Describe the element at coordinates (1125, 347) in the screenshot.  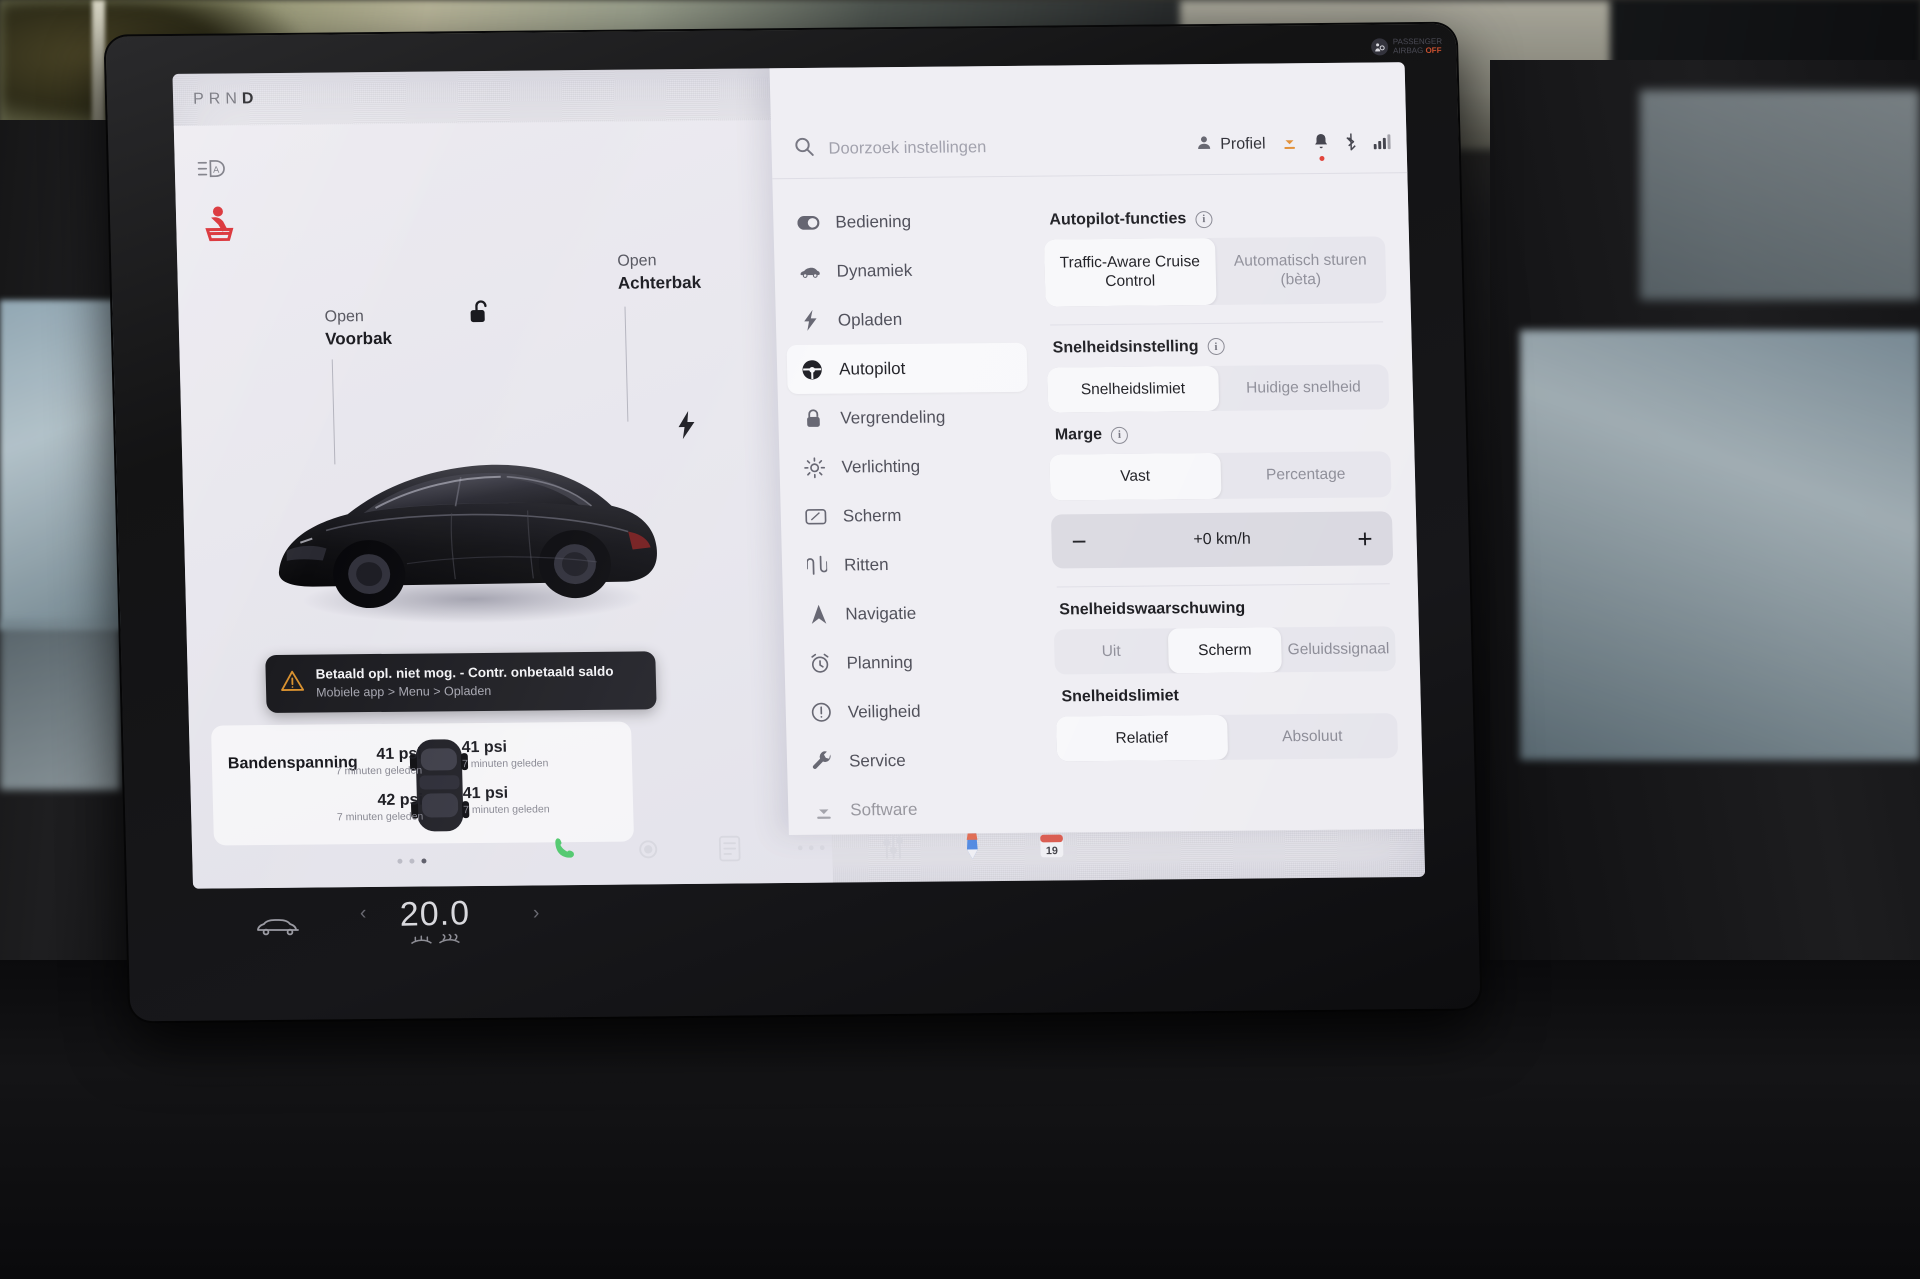
I see `section-title: Snelheidsinstelling` at that location.